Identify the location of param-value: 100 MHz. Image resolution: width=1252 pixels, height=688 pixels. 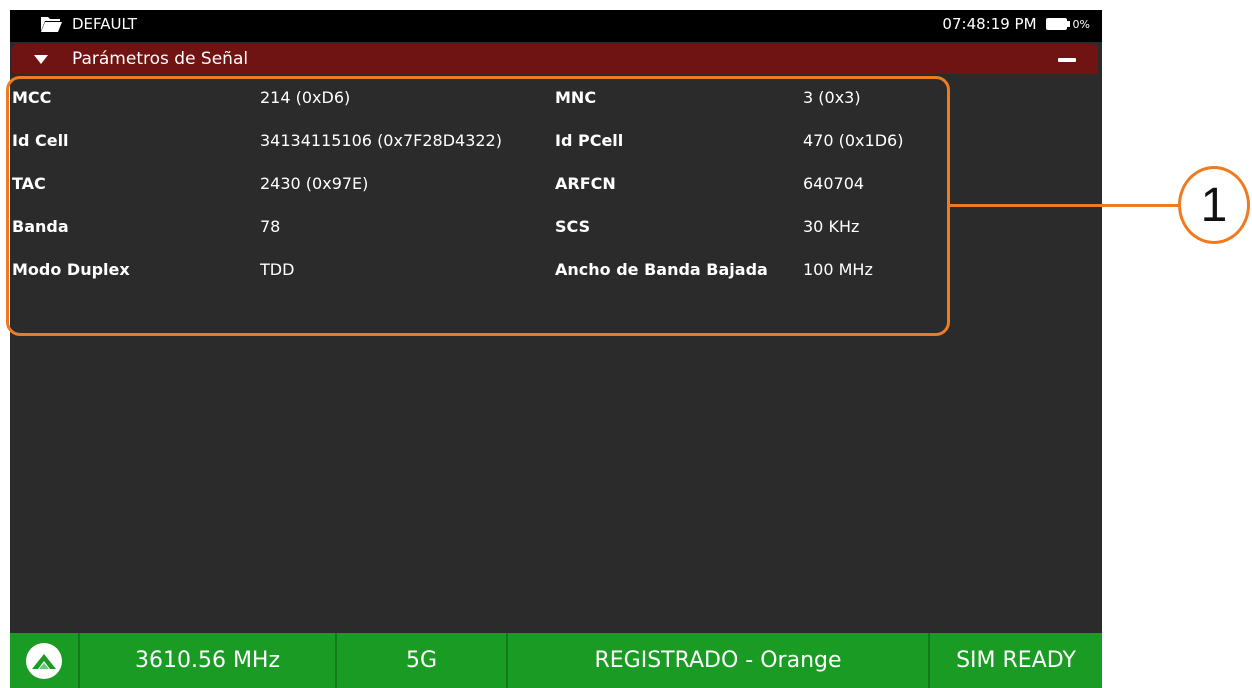
(838, 269).